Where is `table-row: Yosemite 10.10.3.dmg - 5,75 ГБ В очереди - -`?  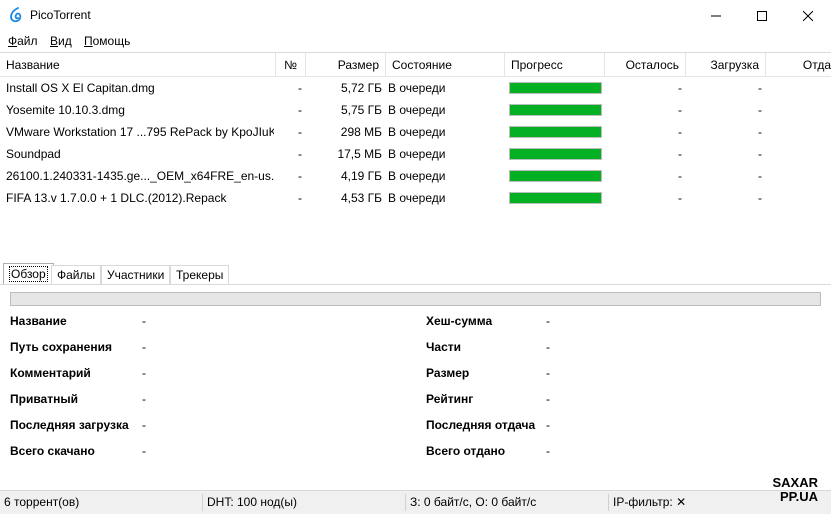
table-row: Yosemite 10.10.3.dmg - 5,75 ГБ В очереди - - is located at coordinates (415, 110).